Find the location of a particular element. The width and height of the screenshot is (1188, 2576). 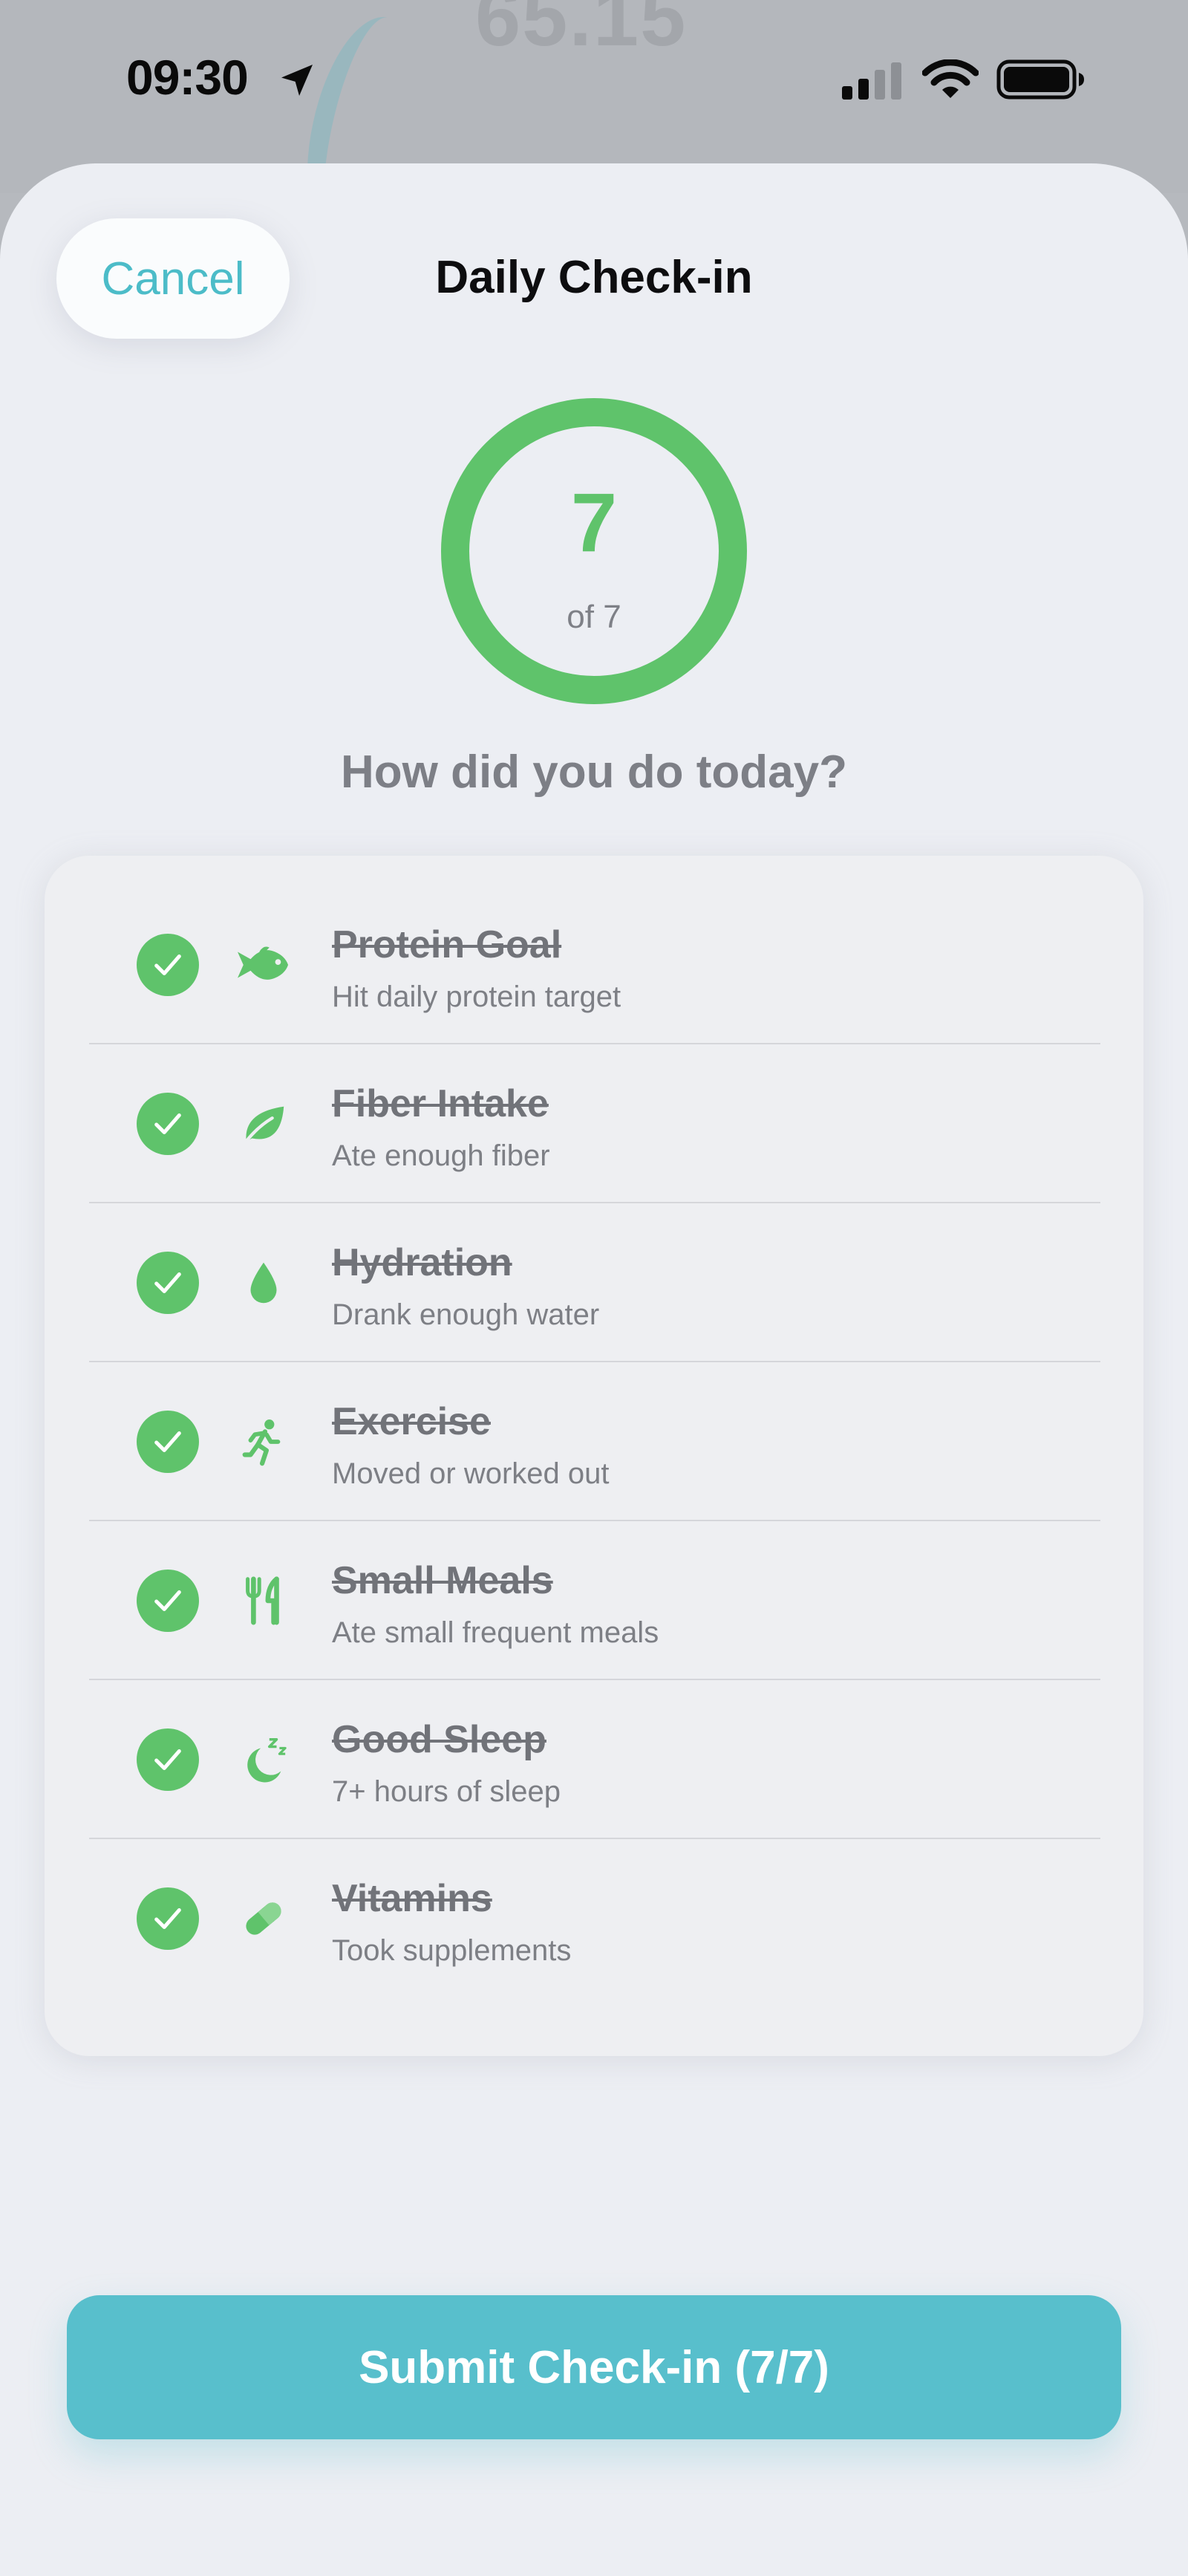

item-title: Hydration is located at coordinates (422, 1262).